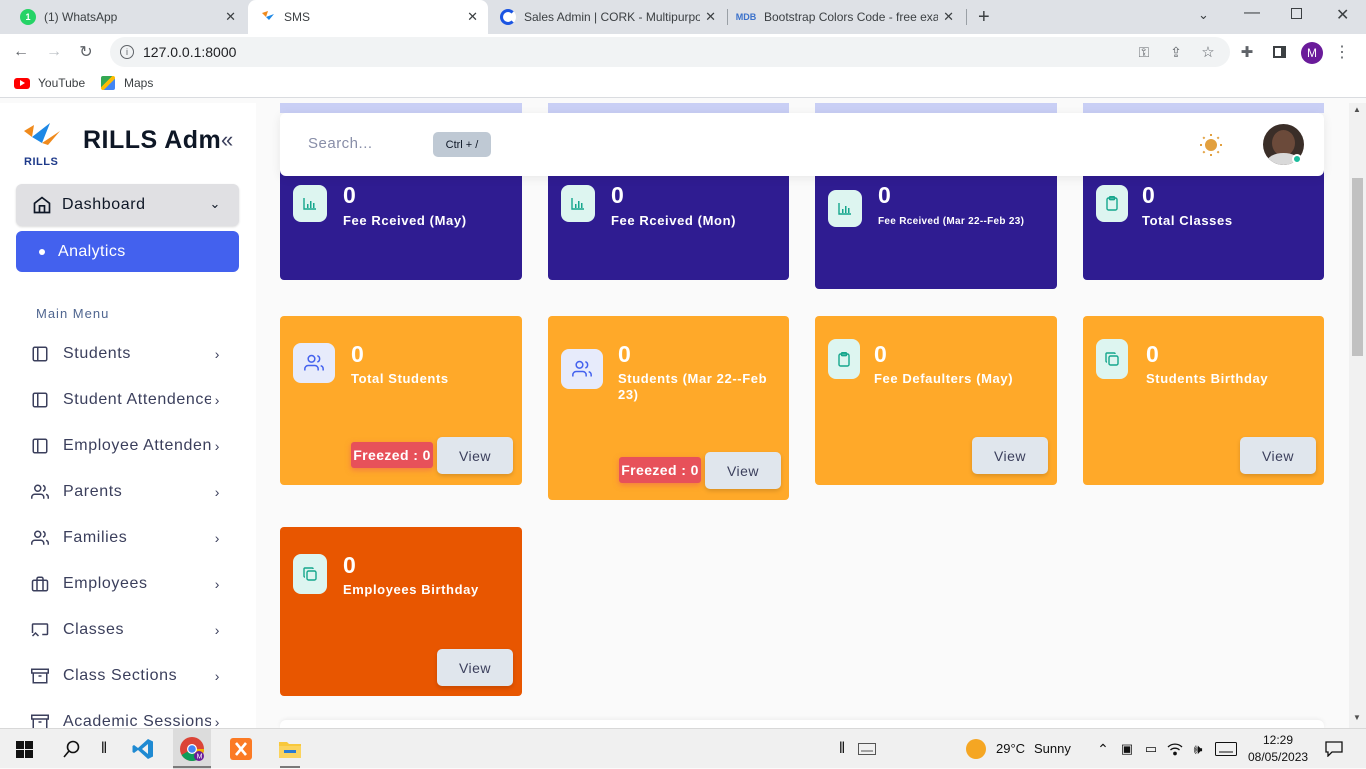 The width and height of the screenshot is (1366, 769). Describe the element at coordinates (127, 205) in the screenshot. I see `sidebar-item-dashboard: Dashboard ⌄` at that location.